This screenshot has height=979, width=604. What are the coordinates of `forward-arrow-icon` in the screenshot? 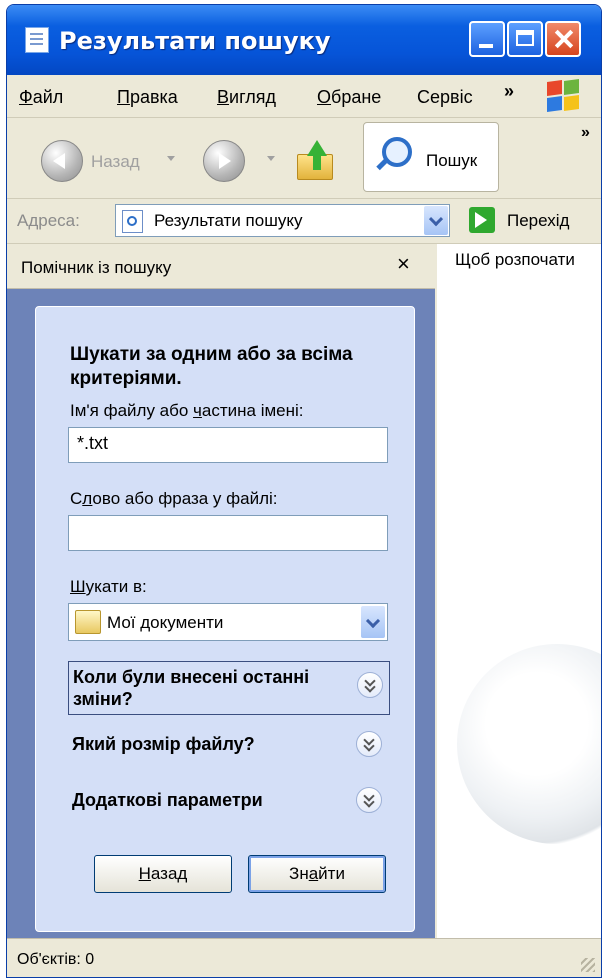 It's located at (224, 161).